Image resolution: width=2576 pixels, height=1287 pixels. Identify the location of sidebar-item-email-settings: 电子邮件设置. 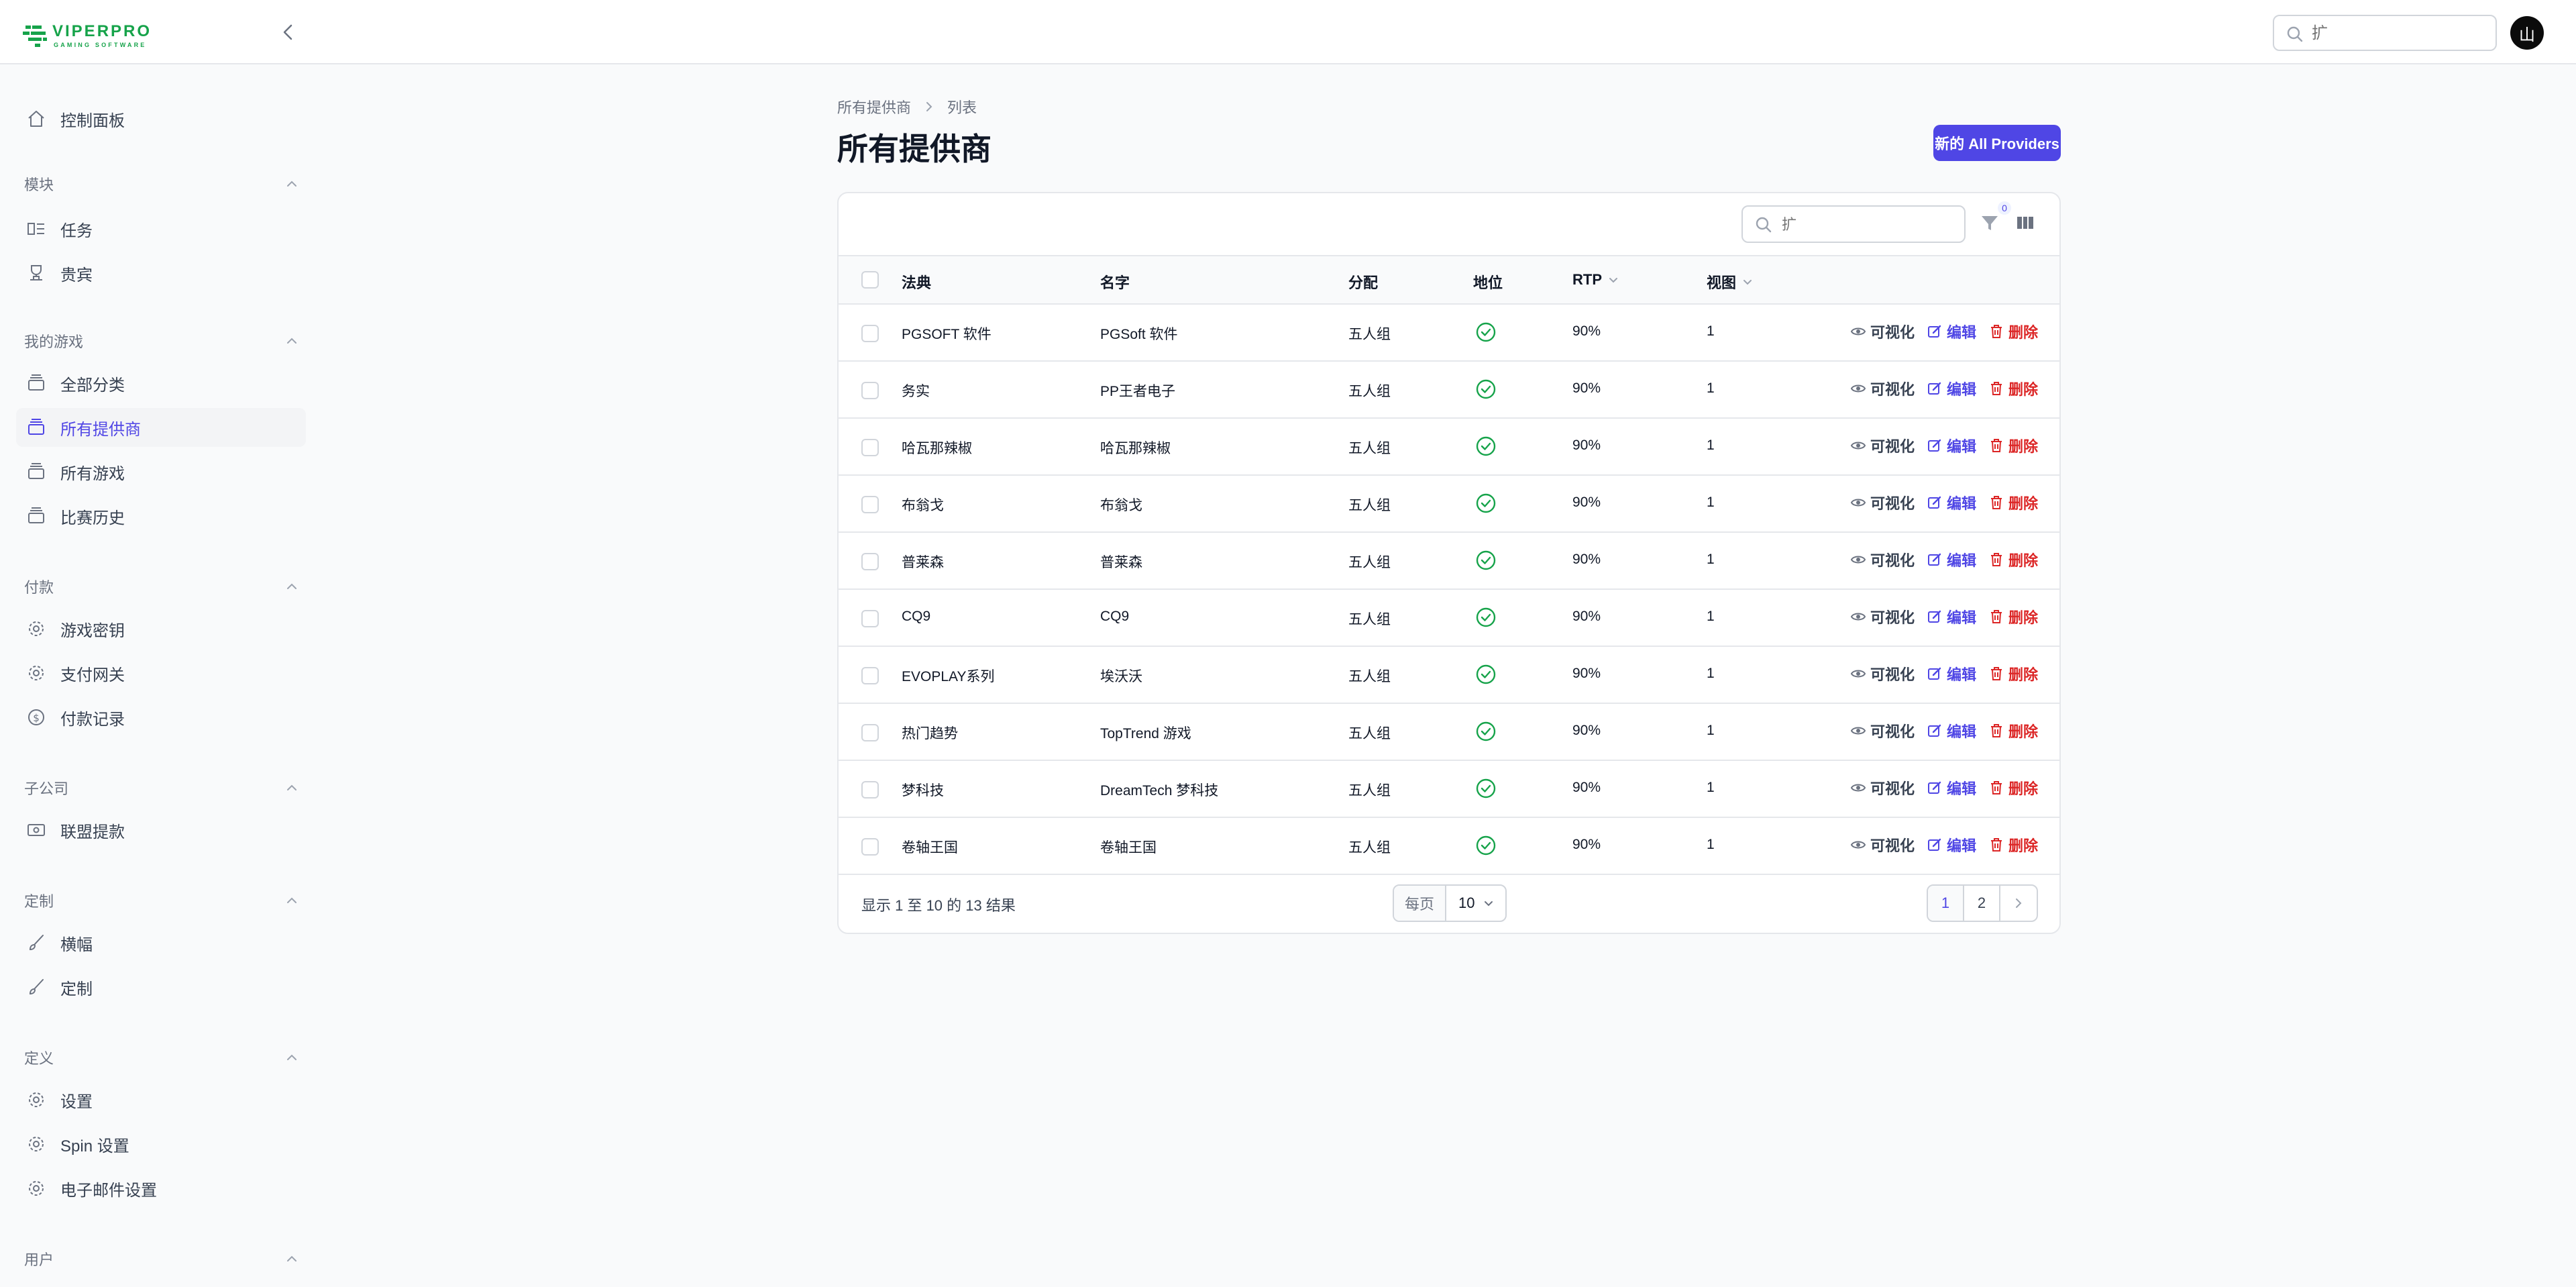
(161, 1188).